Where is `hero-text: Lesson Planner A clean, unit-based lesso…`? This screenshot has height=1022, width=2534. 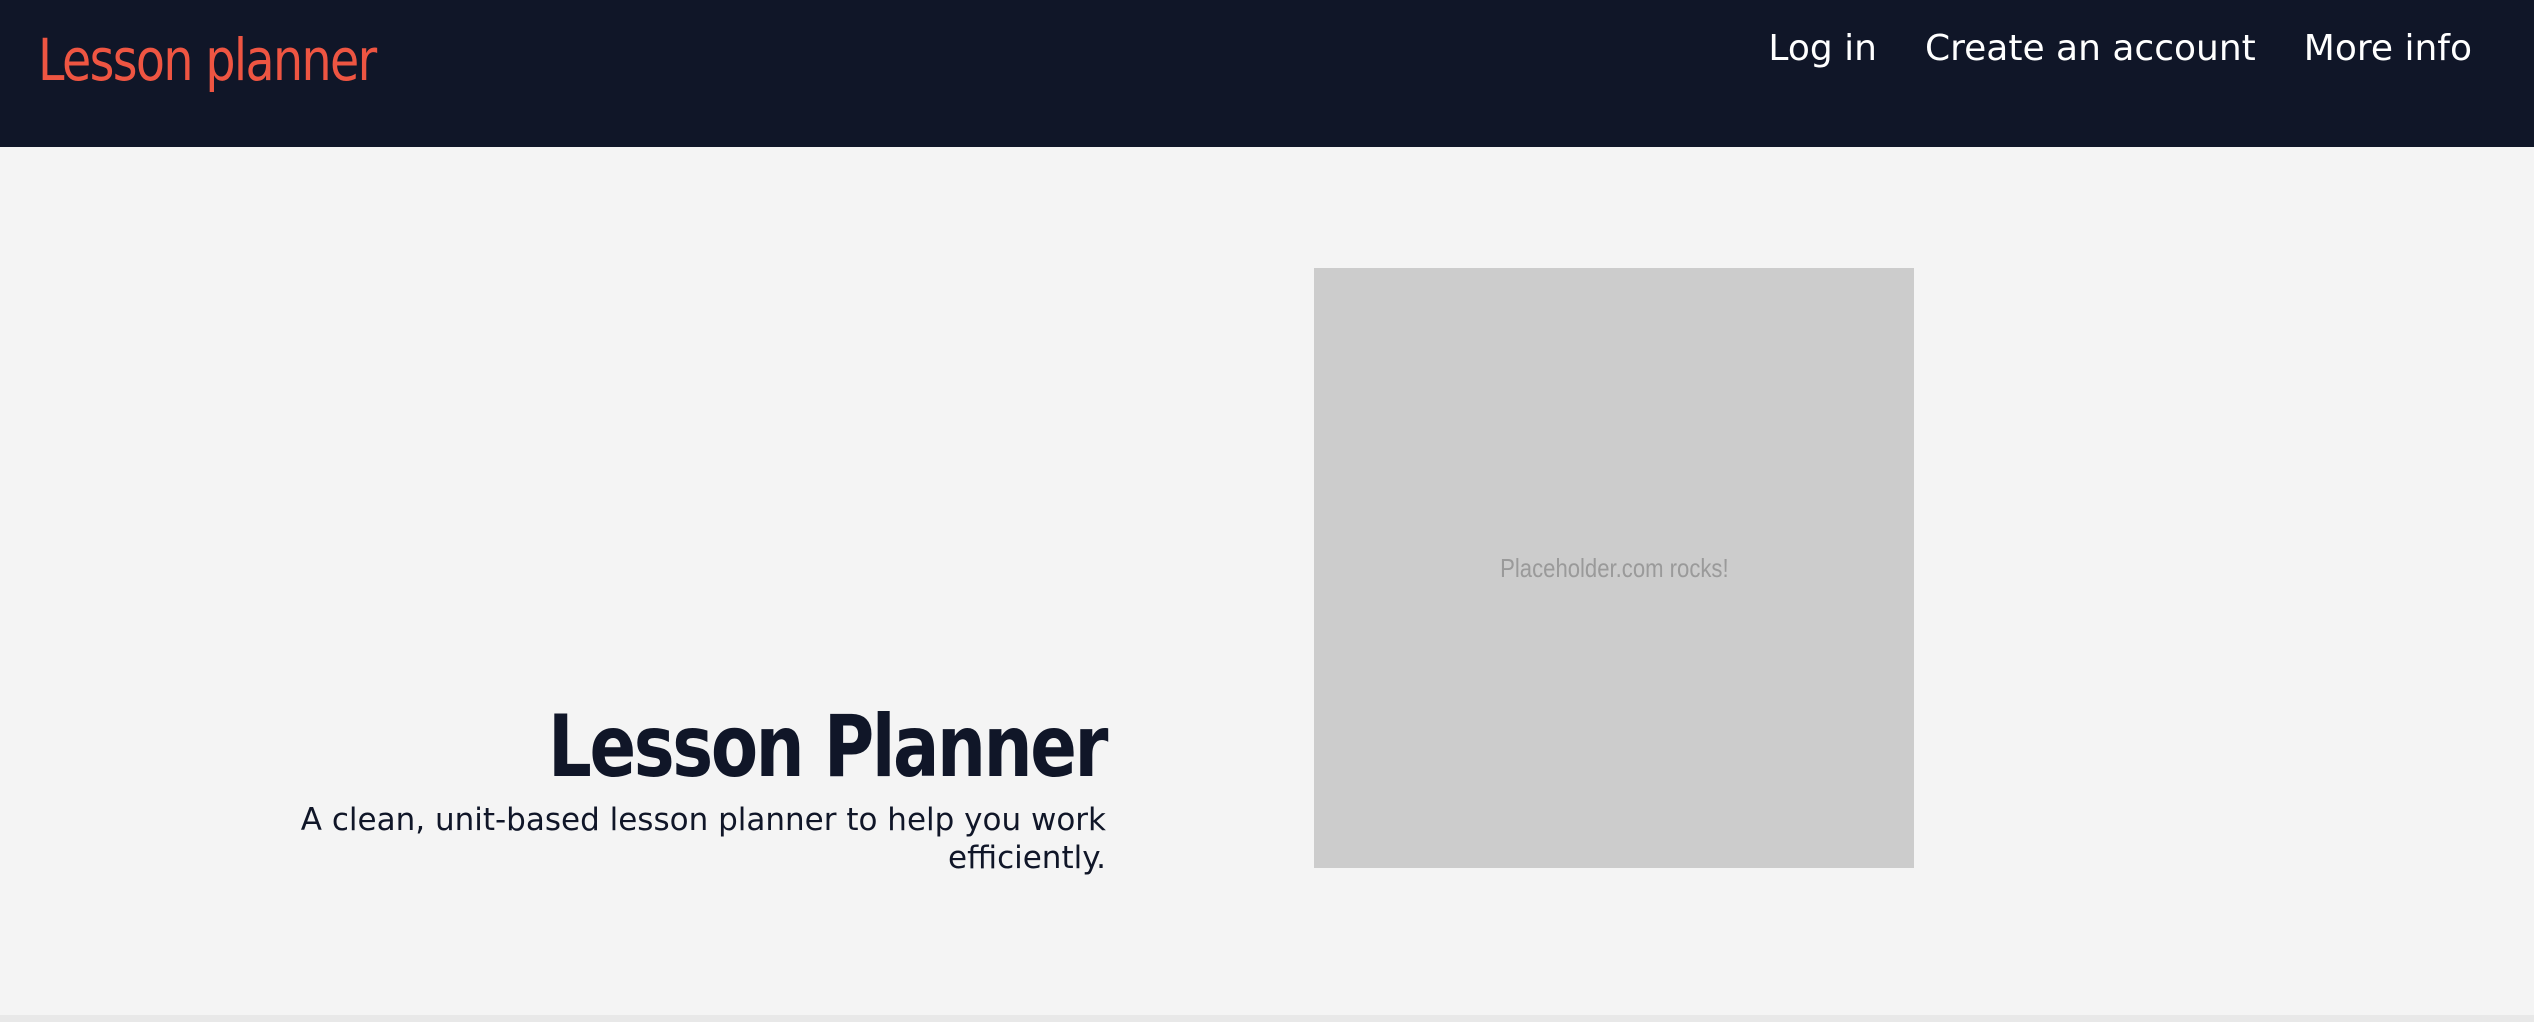
hero-text: Lesson Planner A clean, unit-based lesso… is located at coordinates (697, 787).